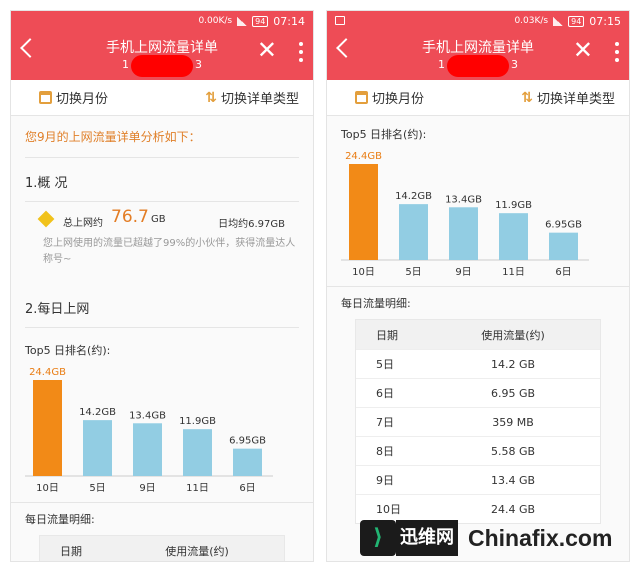 This screenshot has height=562, width=640. Describe the element at coordinates (378, 538) in the screenshot. I see `watermark-logo-icon: ⟩` at that location.